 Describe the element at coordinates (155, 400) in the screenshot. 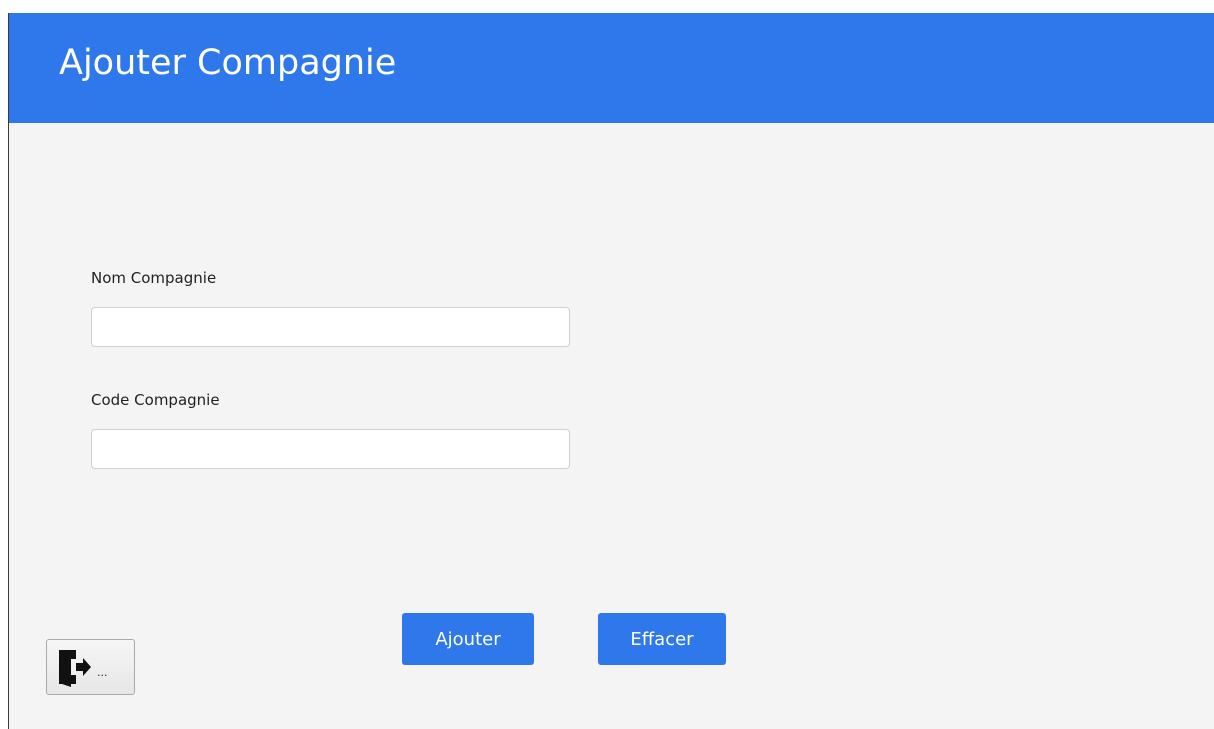

I see `code-compagnie-label: Code Compagnie` at that location.